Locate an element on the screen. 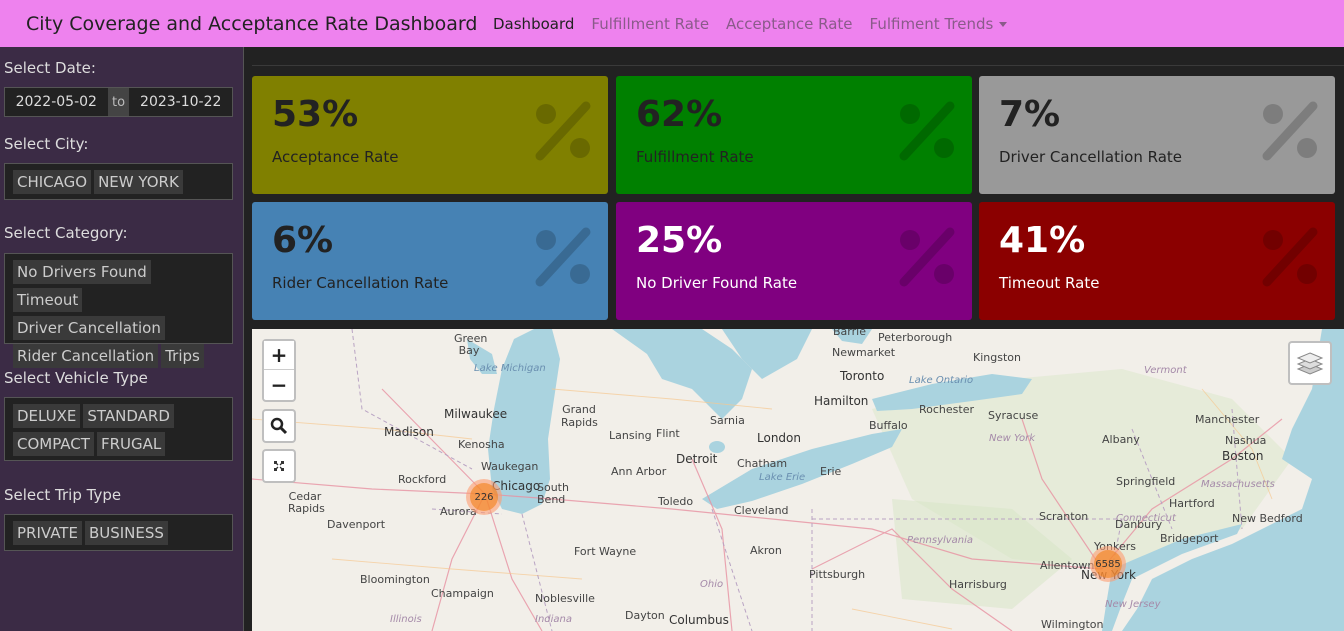 Image resolution: width=1344 pixels, height=631 pixels. category-label: Select Category: is located at coordinates (66, 233).